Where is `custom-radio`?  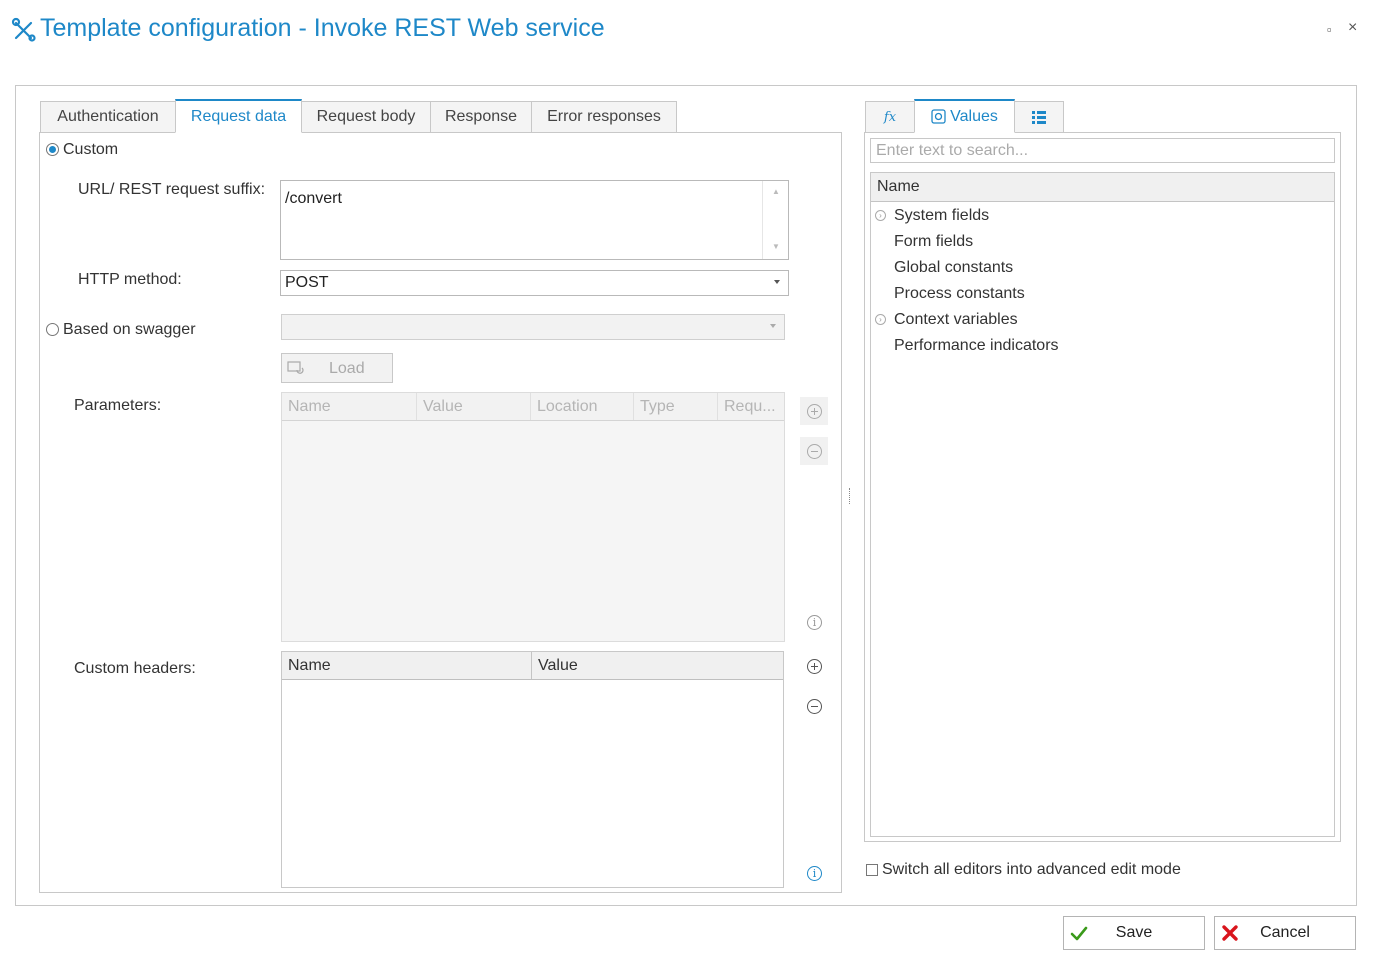
custom-radio is located at coordinates (52, 149).